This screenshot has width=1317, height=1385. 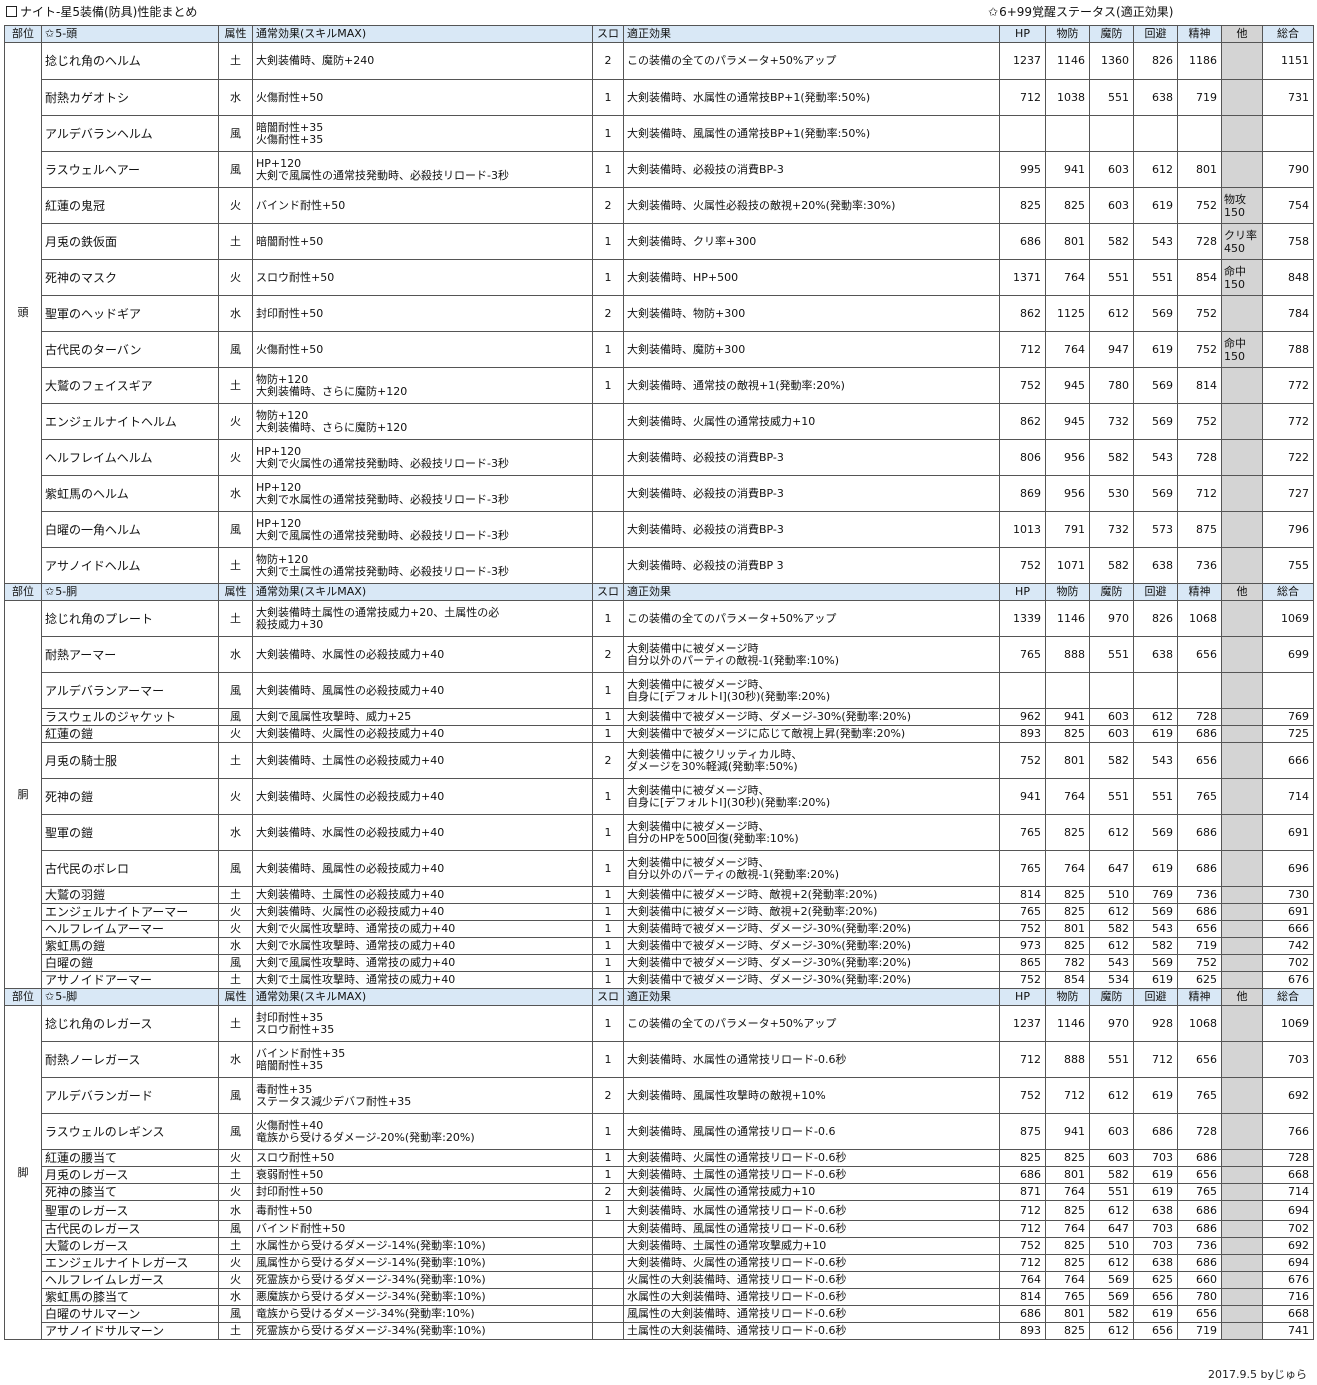 What do you see at coordinates (732, 1023) in the screenshot?
I see `text-line: この装備の全てのパラメータ+50%アップ` at bounding box center [732, 1023].